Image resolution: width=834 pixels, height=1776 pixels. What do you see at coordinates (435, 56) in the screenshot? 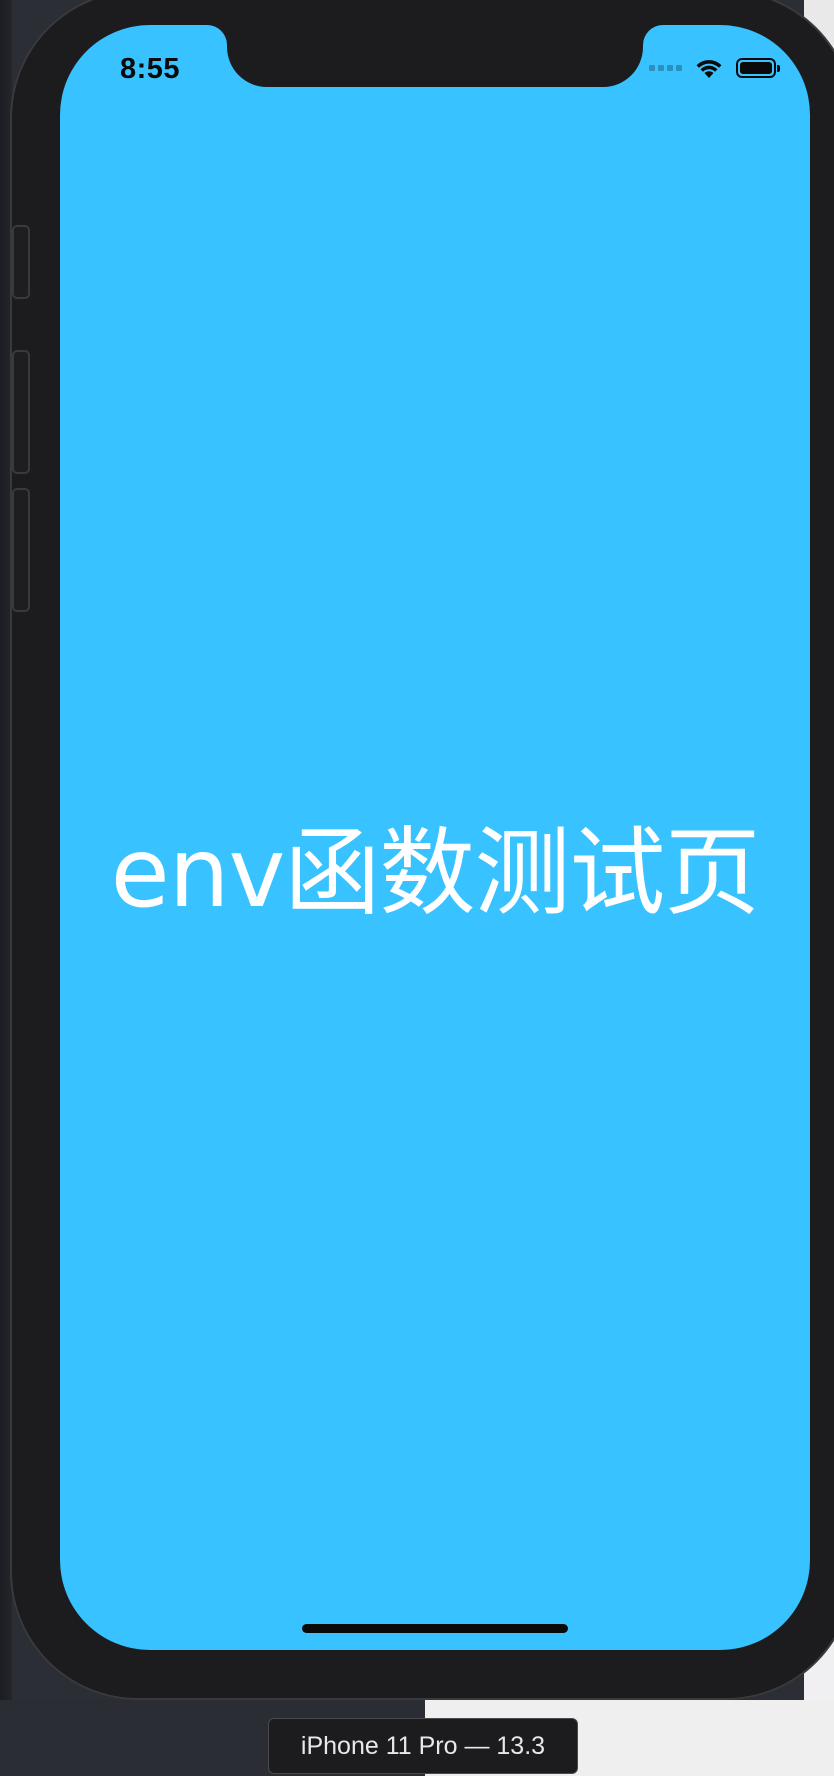
I see `device-notch` at bounding box center [435, 56].